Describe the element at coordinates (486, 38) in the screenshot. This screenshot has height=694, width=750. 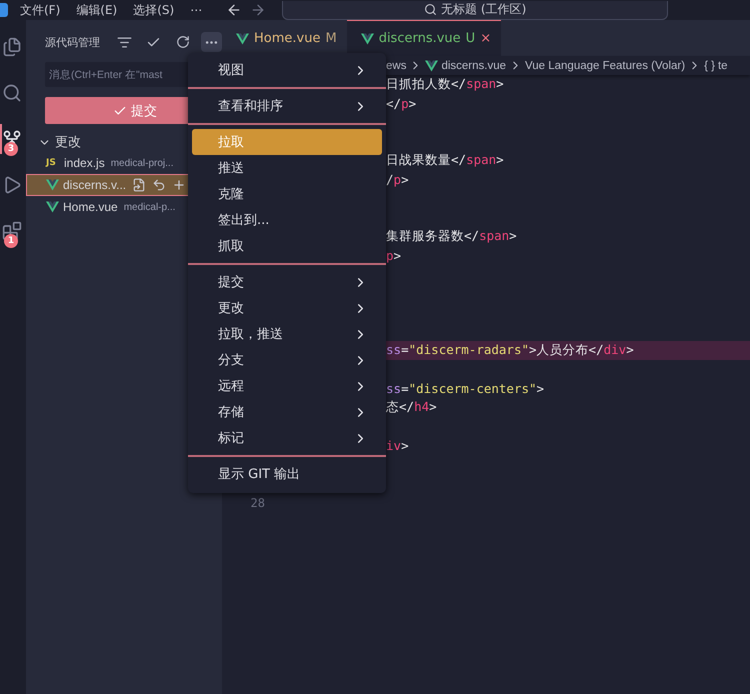
I see `close-button: ×` at that location.